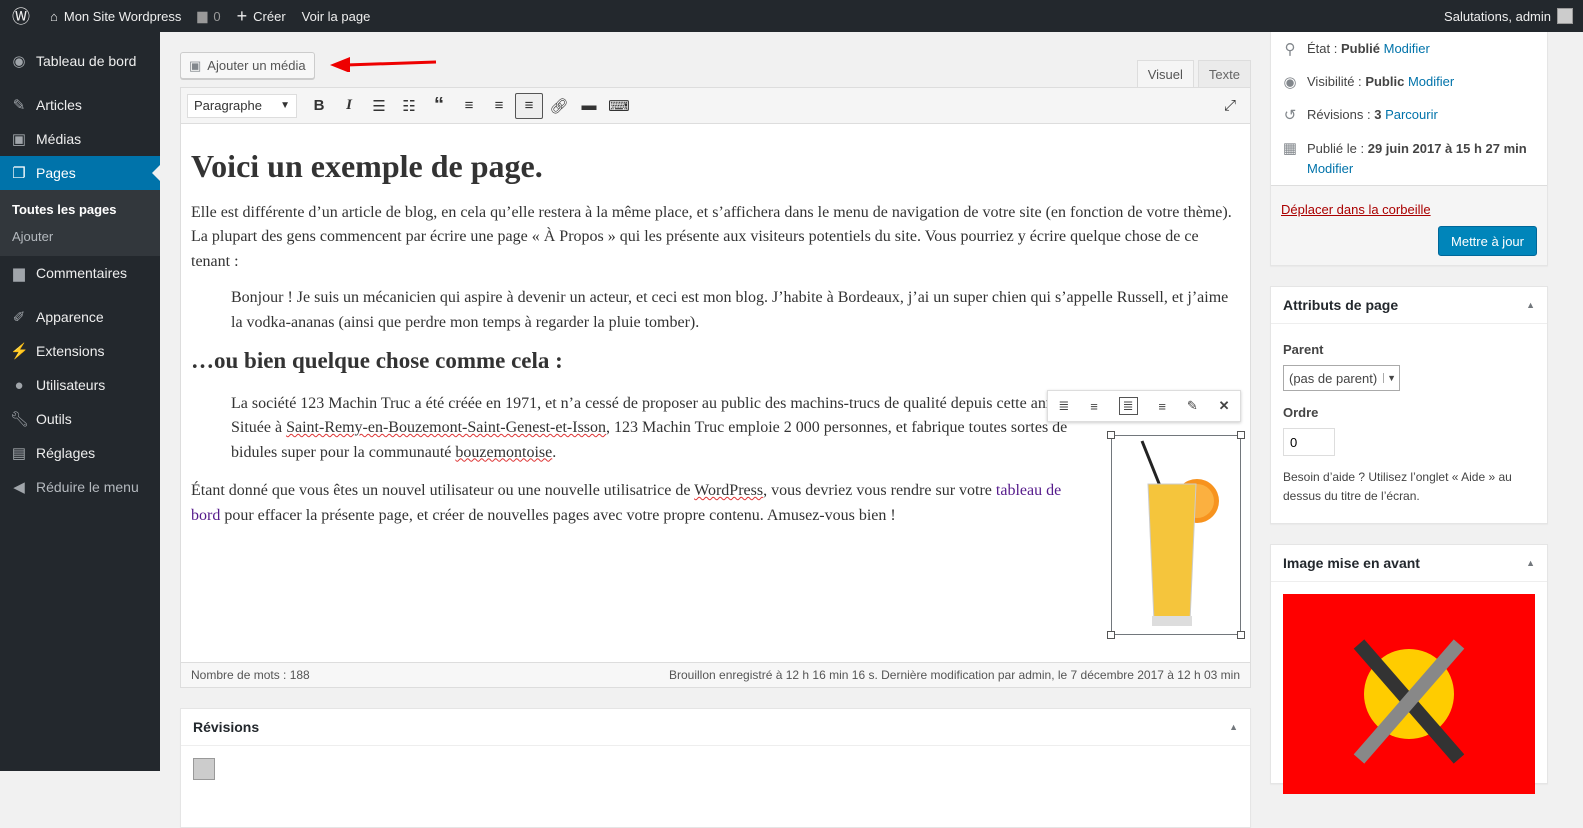  I want to click on revisions-title: Révisions, so click(226, 727).